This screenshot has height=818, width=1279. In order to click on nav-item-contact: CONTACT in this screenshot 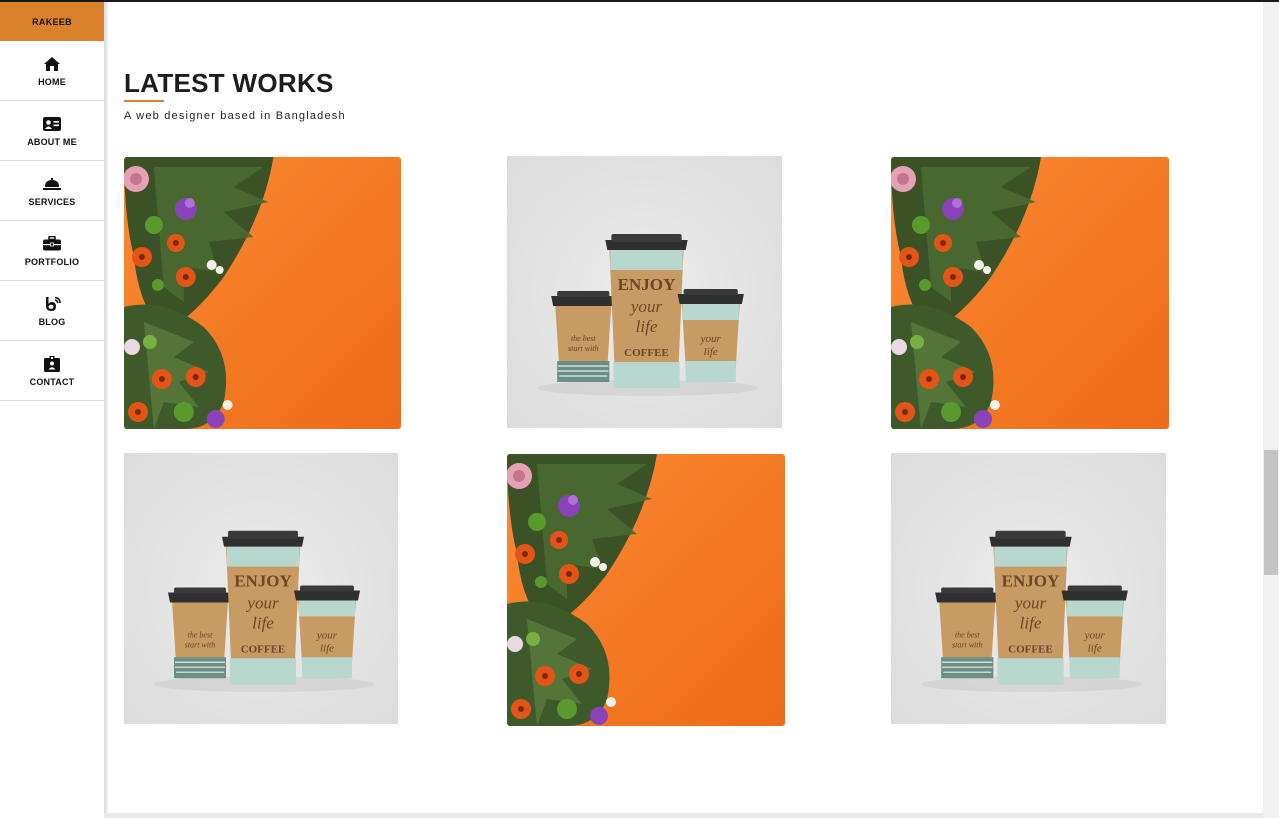, I will do `click(52, 371)`.